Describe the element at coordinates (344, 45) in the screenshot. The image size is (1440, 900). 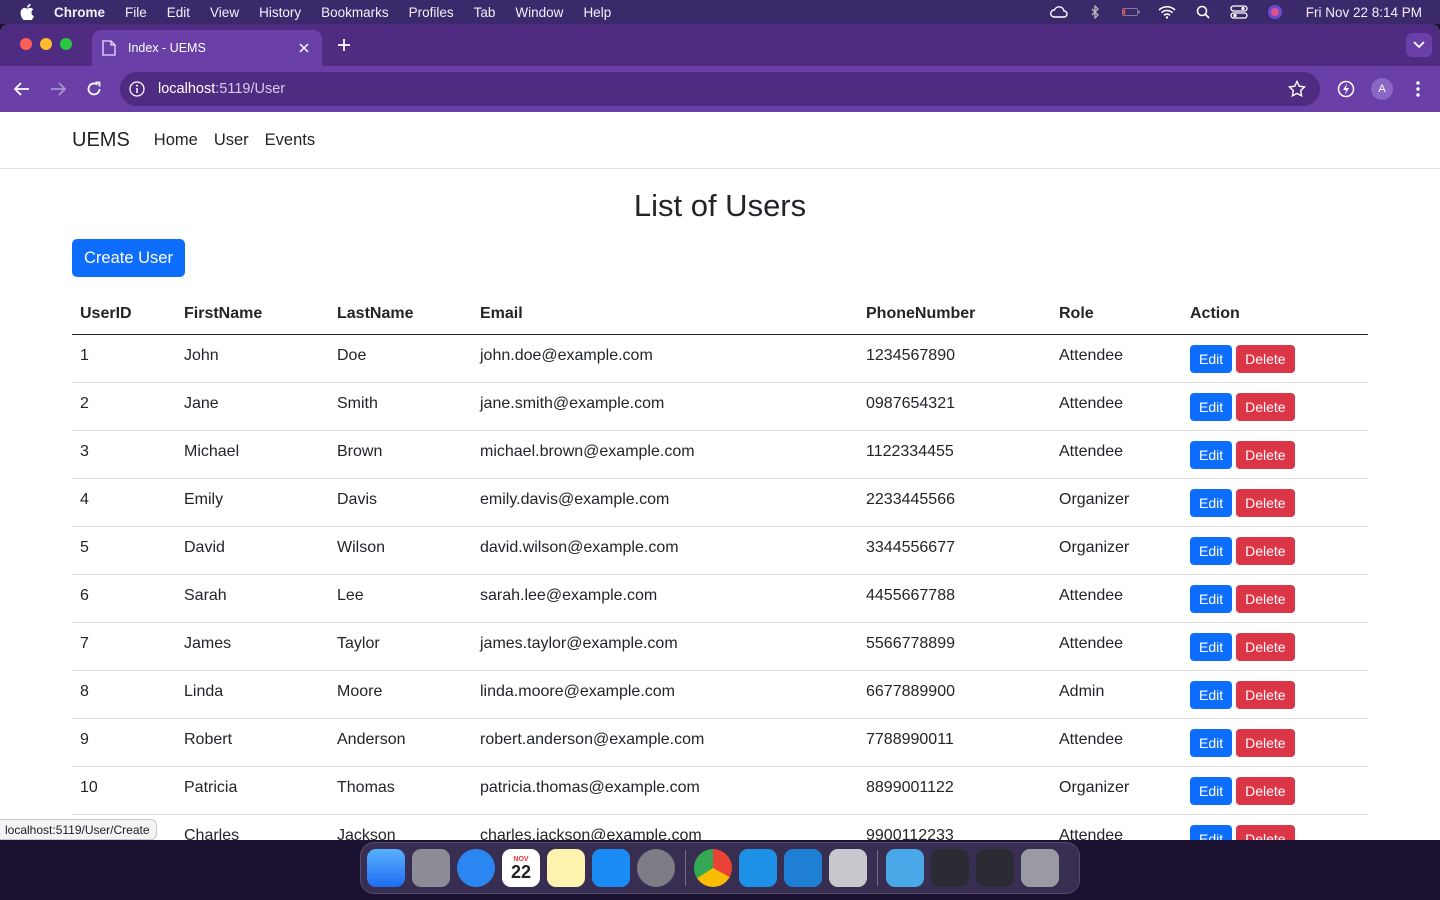
I see `new-tab-icon` at that location.